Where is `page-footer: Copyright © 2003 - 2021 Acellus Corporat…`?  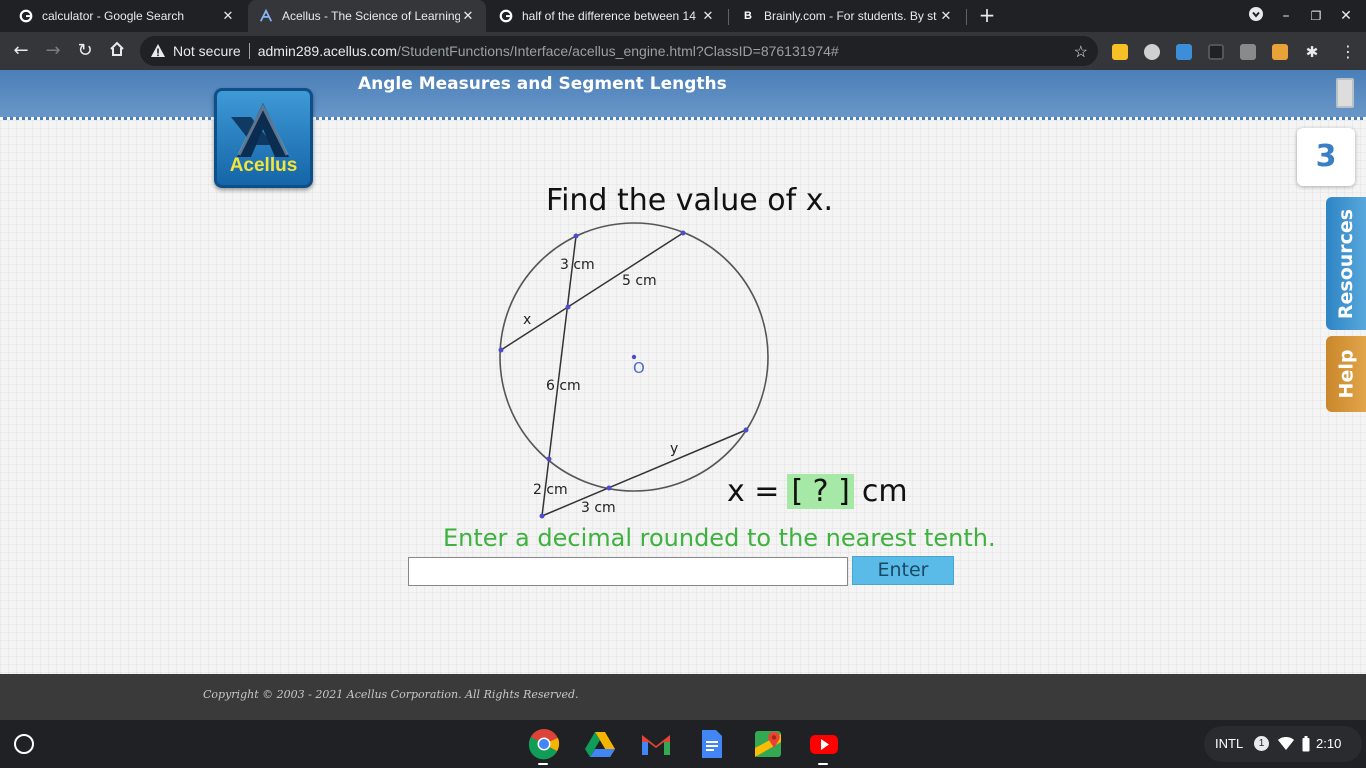
page-footer: Copyright © 2003 - 2021 Acellus Corporat… is located at coordinates (683, 697).